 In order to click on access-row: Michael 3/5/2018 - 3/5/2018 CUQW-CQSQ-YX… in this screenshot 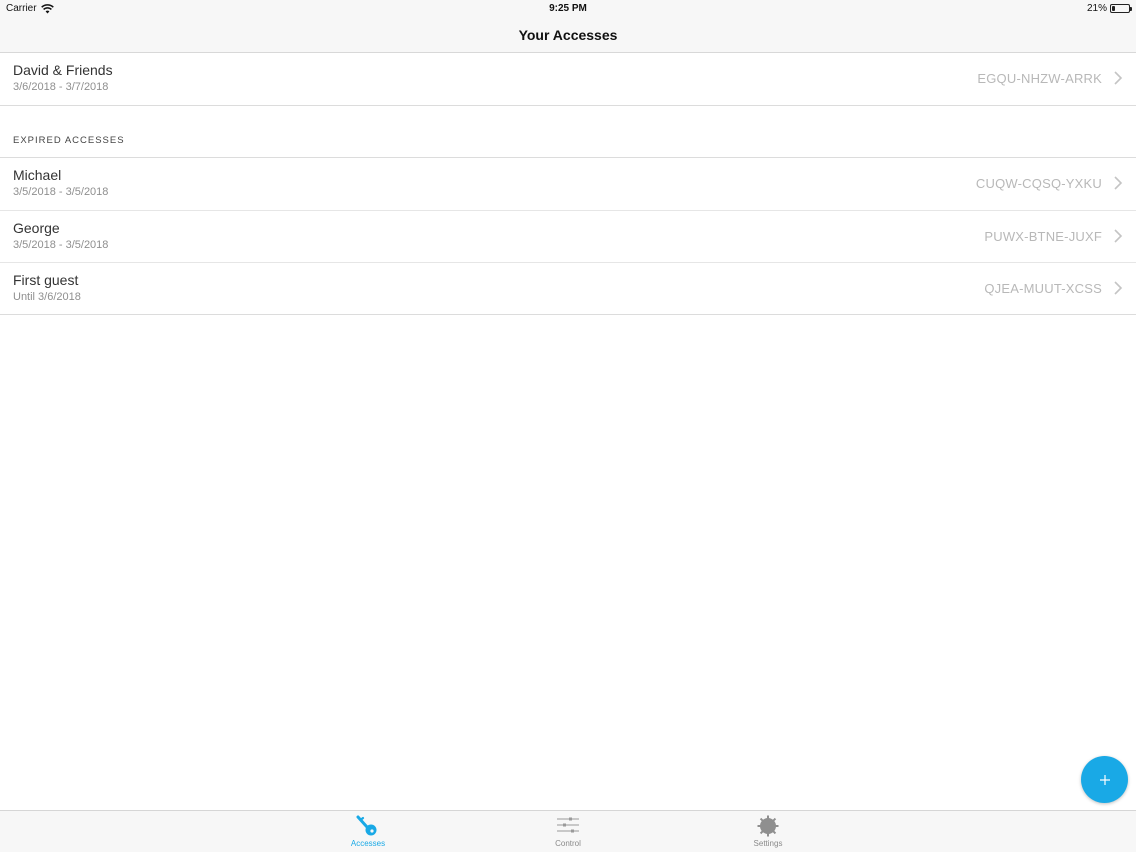, I will do `click(568, 184)`.